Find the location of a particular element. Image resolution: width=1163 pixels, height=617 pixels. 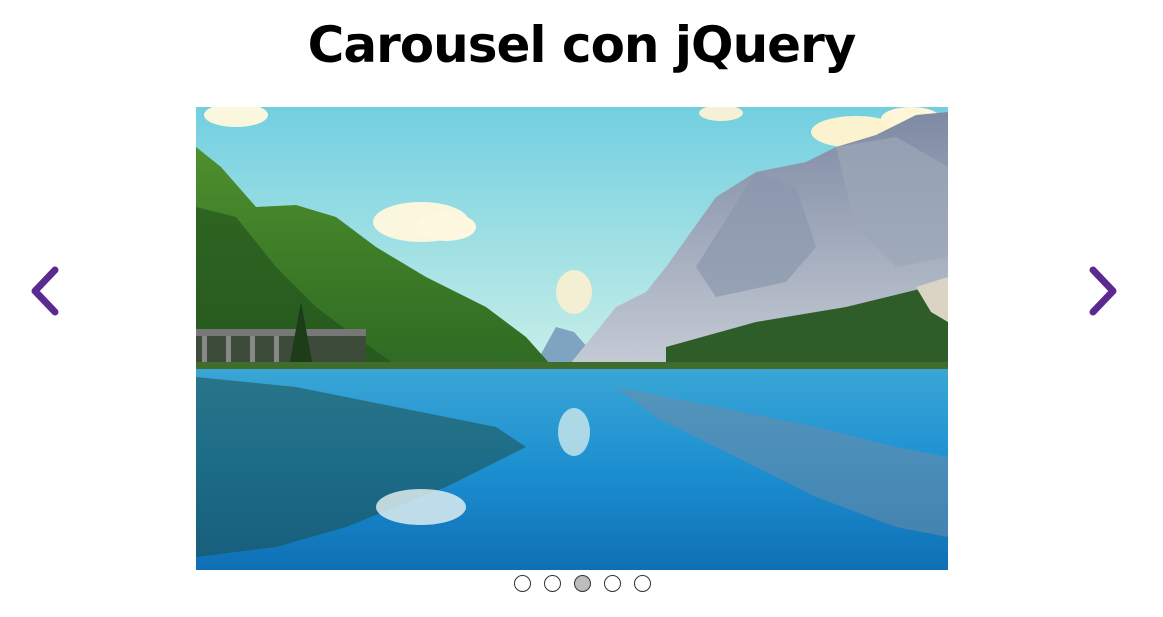

next-slide-button is located at coordinates (1104, 291).